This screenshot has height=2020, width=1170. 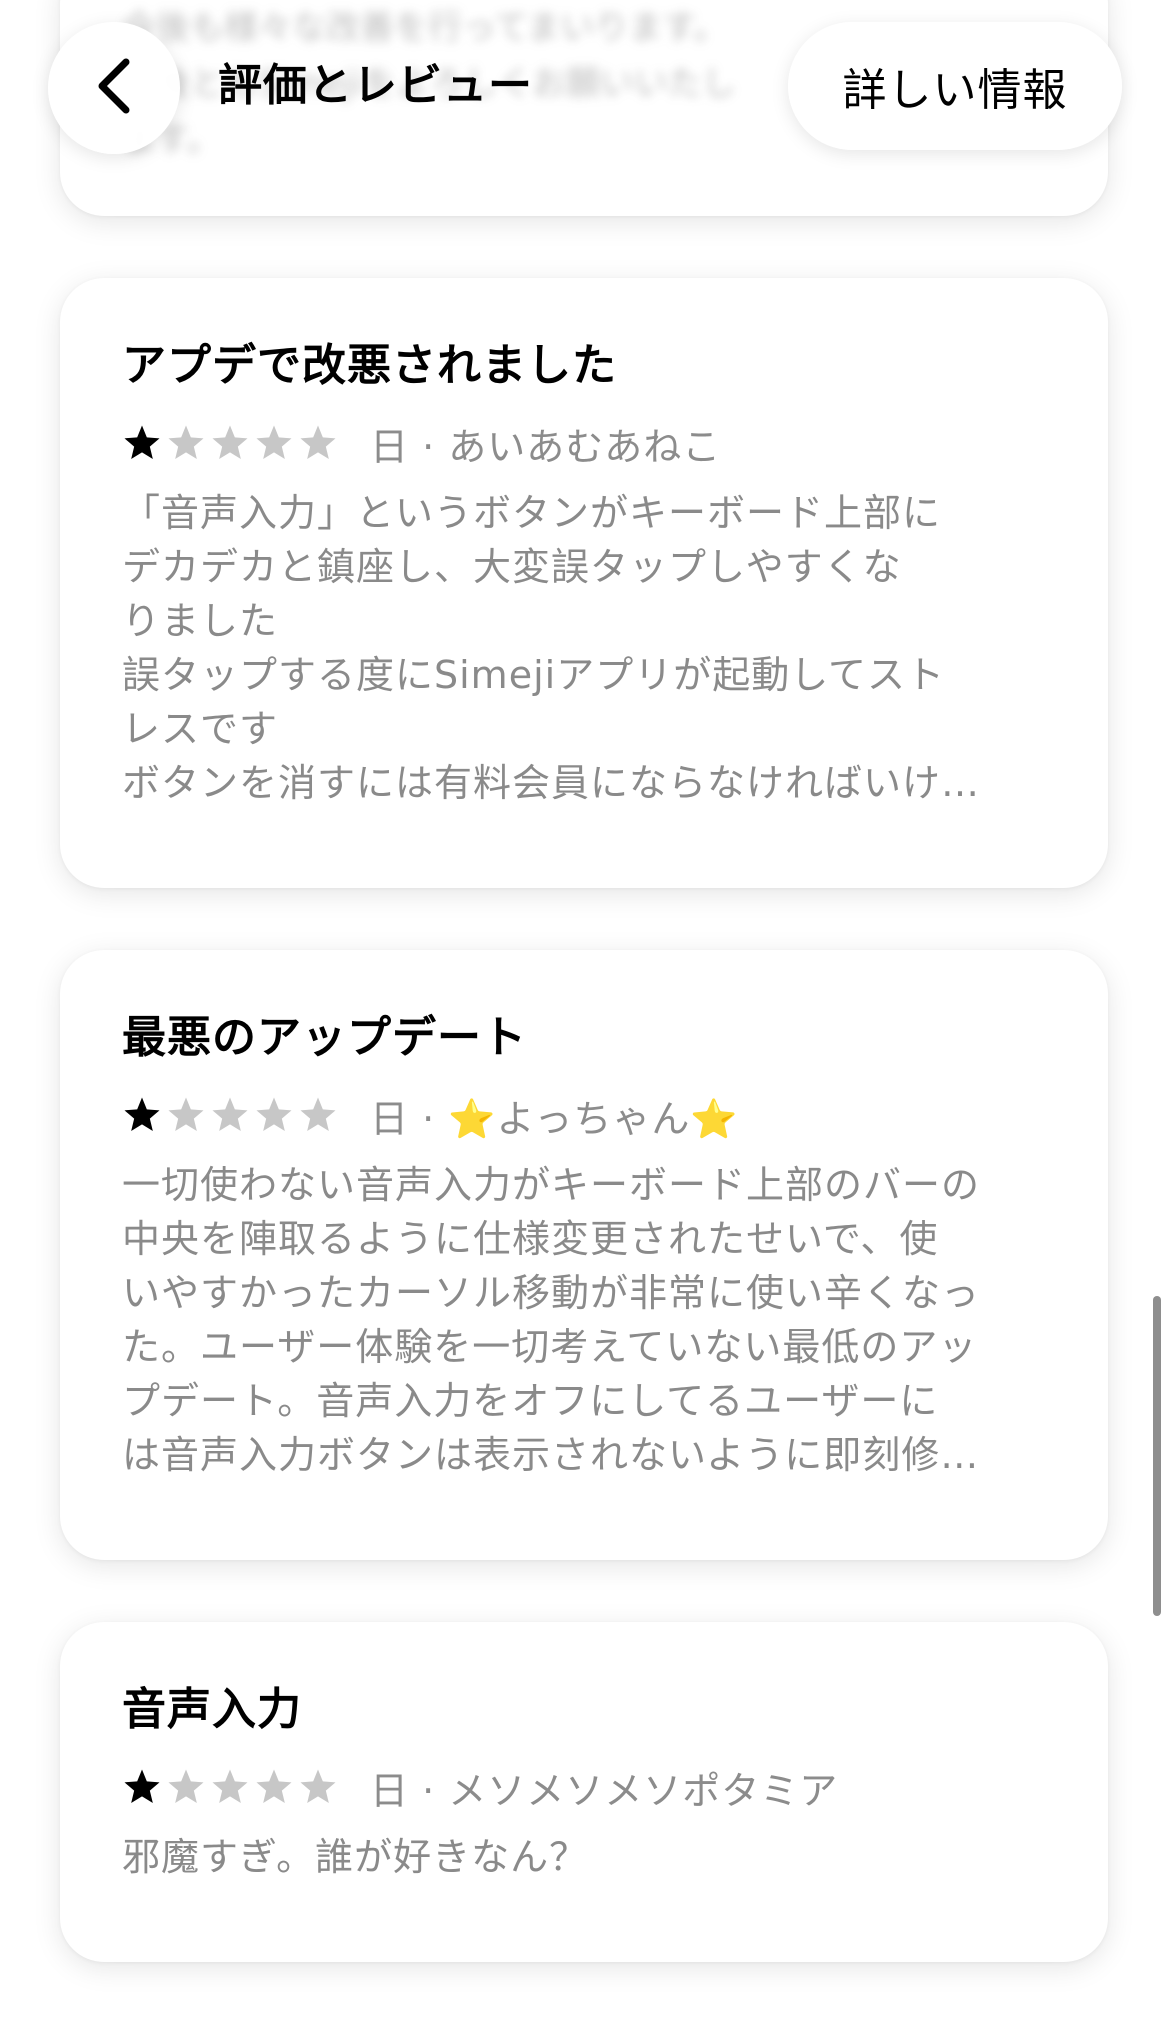 I want to click on review-title: 最悪のアップデート, so click(x=324, y=1037).